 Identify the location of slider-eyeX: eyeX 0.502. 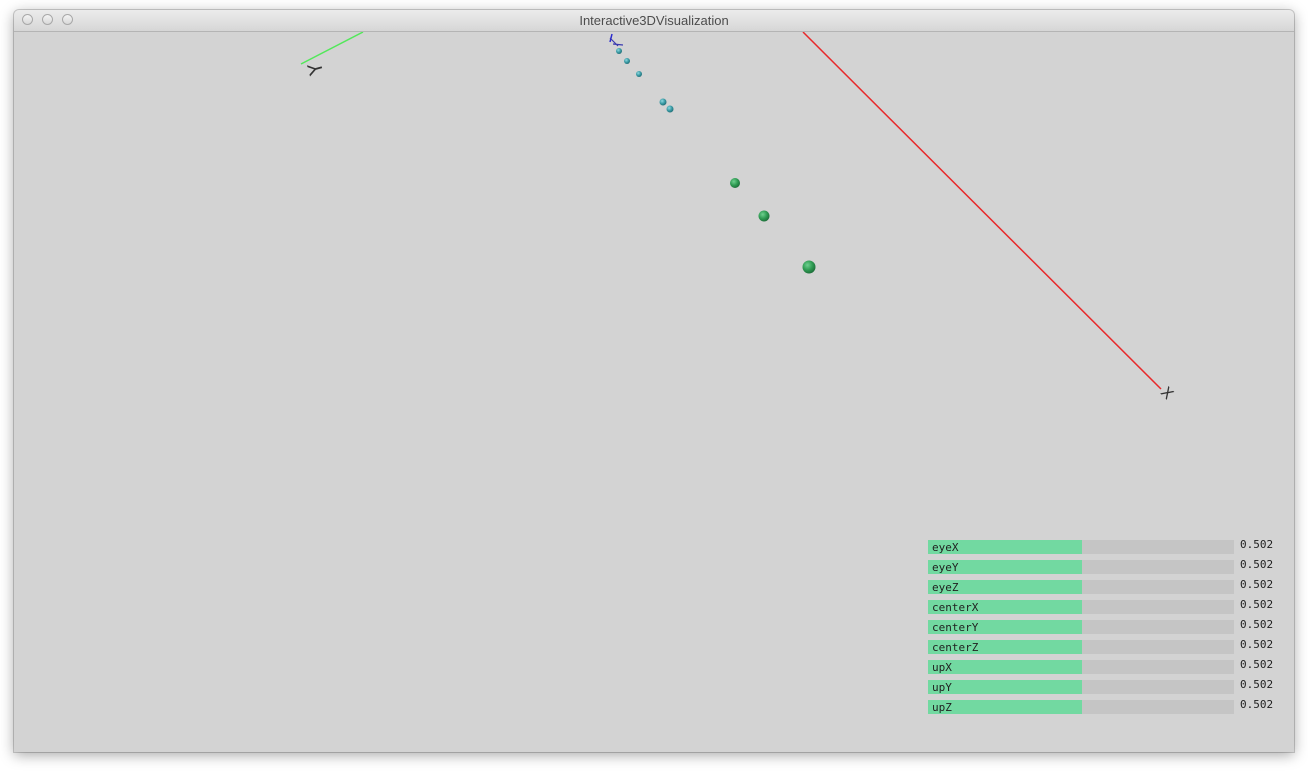
(1109, 546).